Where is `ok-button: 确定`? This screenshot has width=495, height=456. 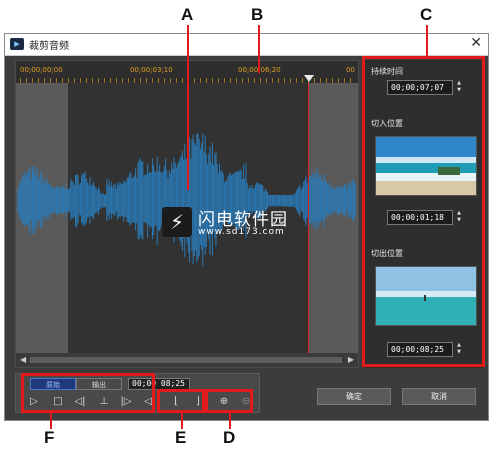 ok-button: 确定 is located at coordinates (354, 396).